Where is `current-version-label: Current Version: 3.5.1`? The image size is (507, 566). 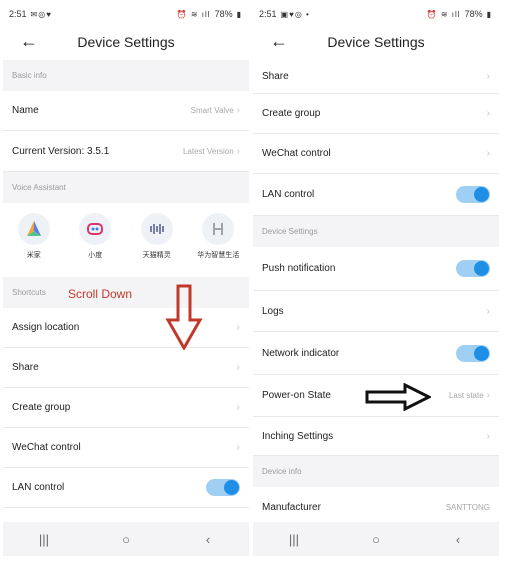
current-version-label: Current Version: 3.5.1 is located at coordinates (61, 151).